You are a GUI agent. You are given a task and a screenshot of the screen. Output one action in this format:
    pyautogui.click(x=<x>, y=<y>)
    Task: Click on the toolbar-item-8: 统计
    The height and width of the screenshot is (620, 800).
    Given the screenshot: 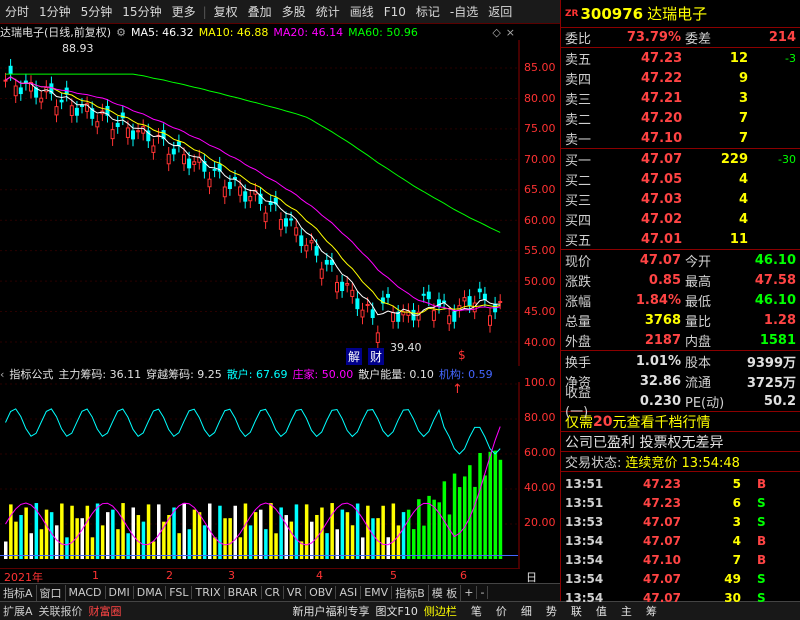 What is the action you would take?
    pyautogui.click(x=328, y=11)
    